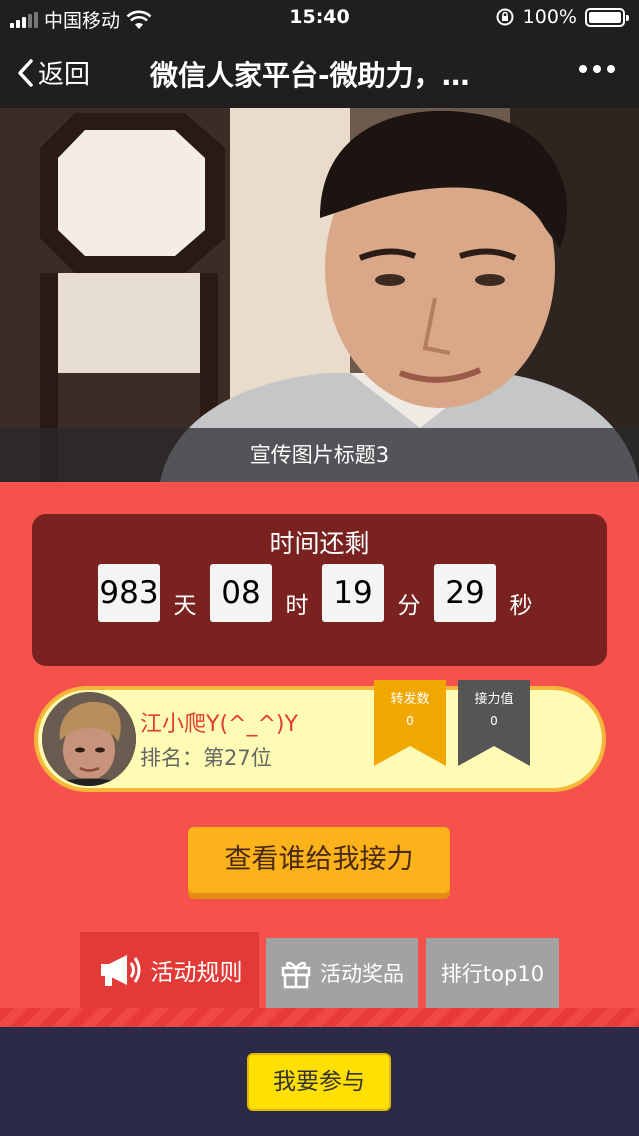 The image size is (639, 1136). I want to click on hero-caption: 宣传图片标题3, so click(319, 455).